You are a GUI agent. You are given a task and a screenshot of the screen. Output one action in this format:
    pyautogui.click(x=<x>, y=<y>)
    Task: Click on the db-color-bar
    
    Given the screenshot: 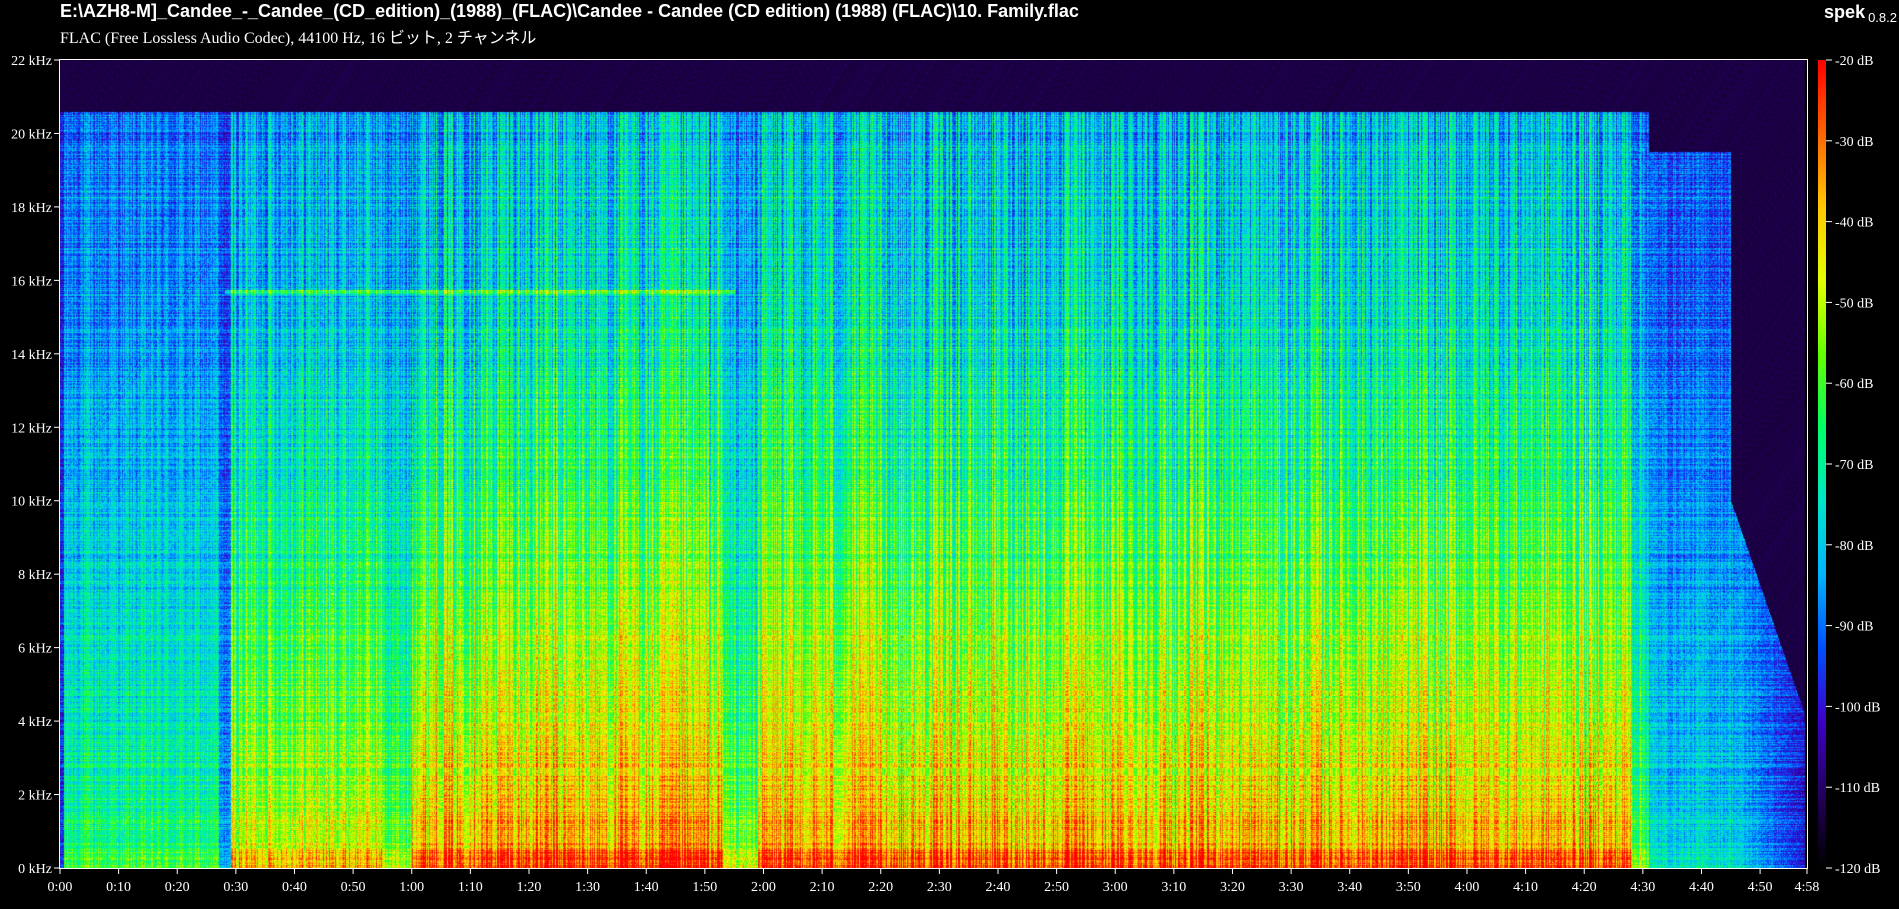 What is the action you would take?
    pyautogui.click(x=1822, y=464)
    